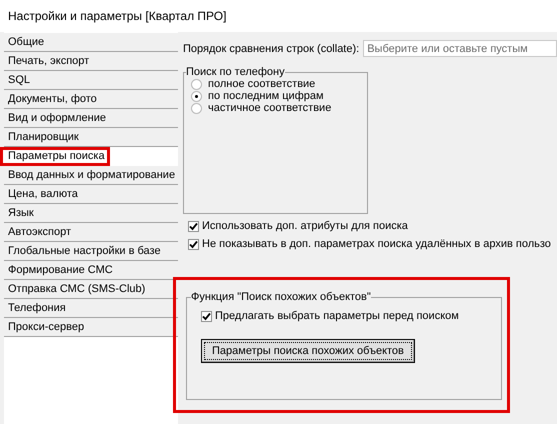 The width and height of the screenshot is (557, 424). I want to click on radio-label: частичное соответствие, so click(270, 108).